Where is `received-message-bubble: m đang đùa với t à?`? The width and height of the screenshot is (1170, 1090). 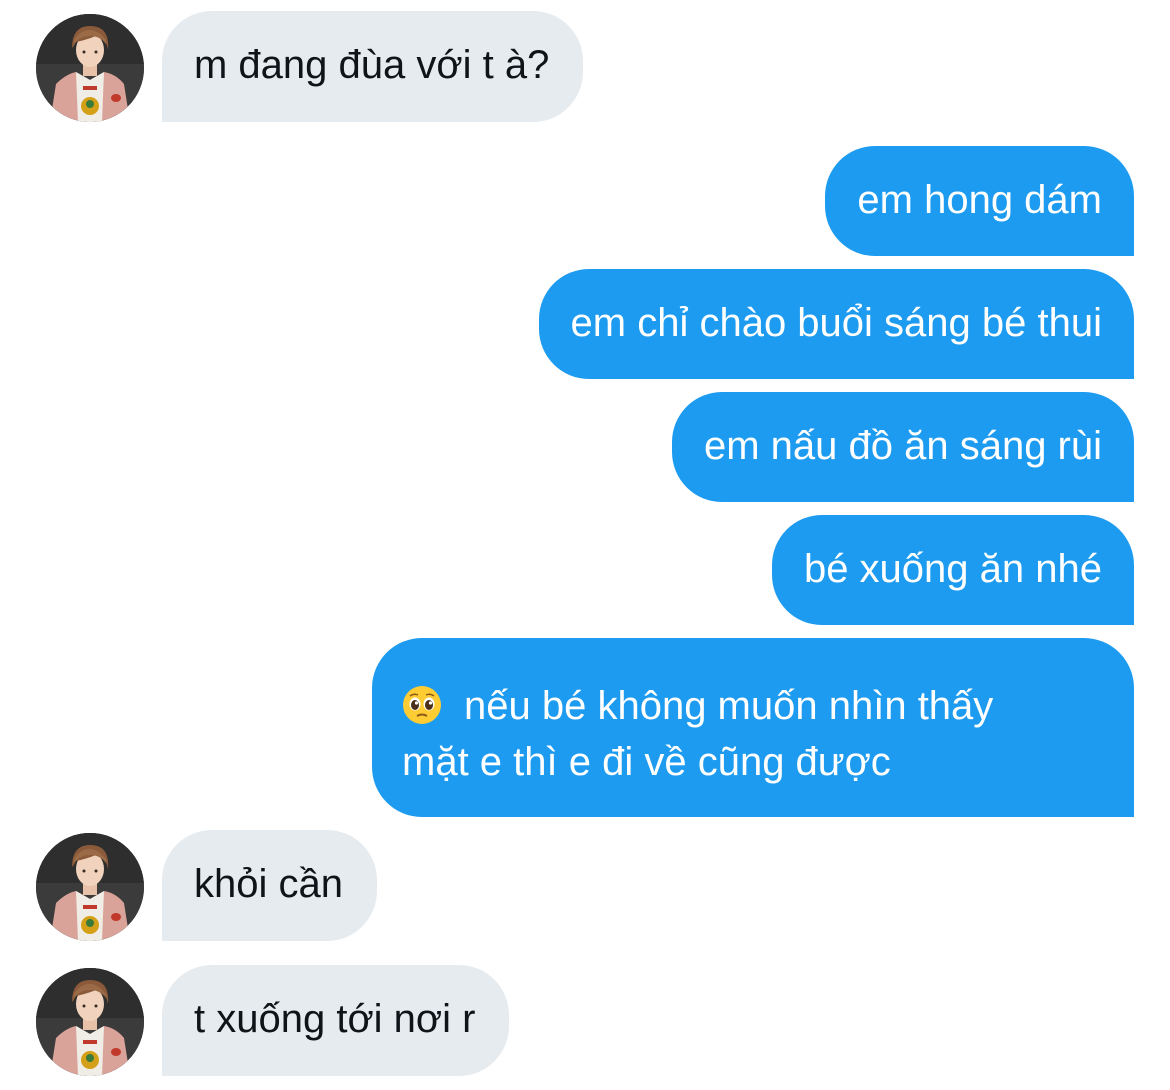 received-message-bubble: m đang đùa với t à? is located at coordinates (373, 66).